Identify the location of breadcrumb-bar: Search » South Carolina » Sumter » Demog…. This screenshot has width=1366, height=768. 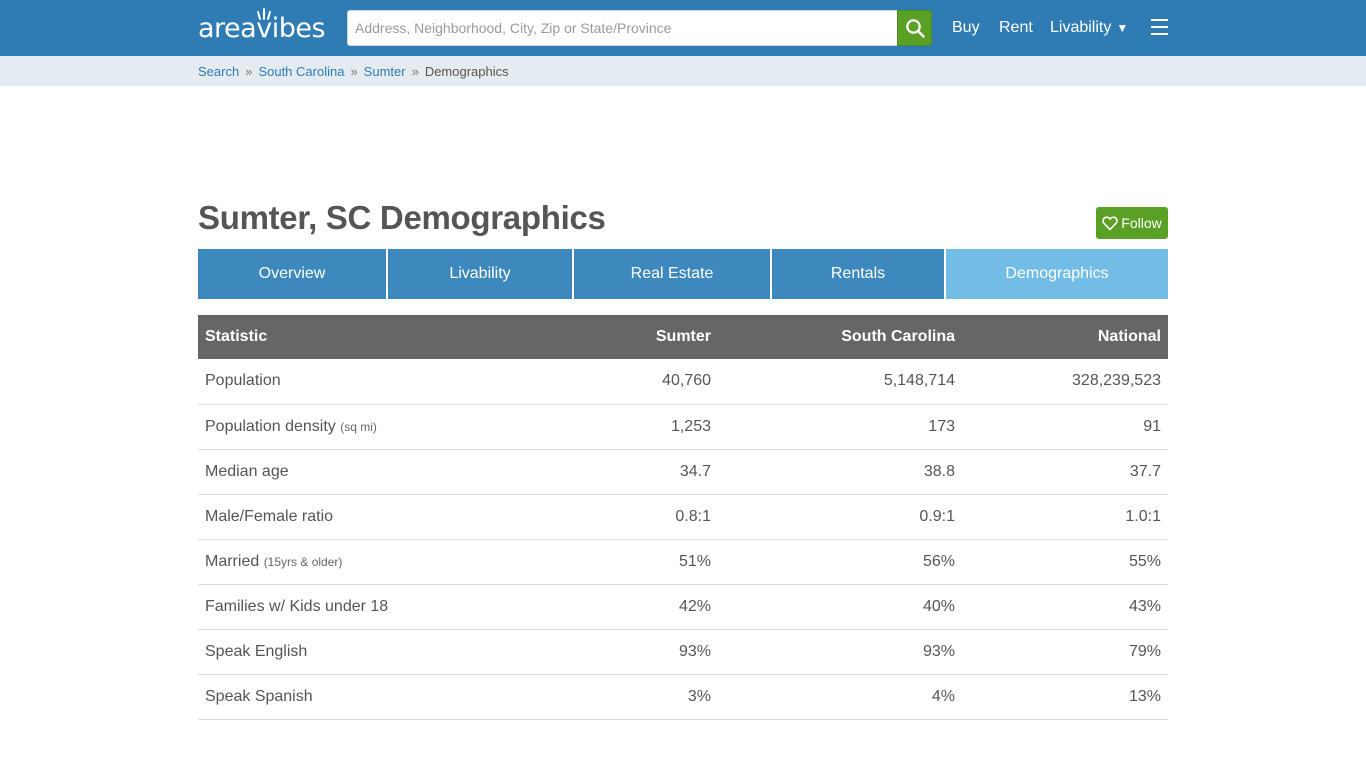
(683, 71).